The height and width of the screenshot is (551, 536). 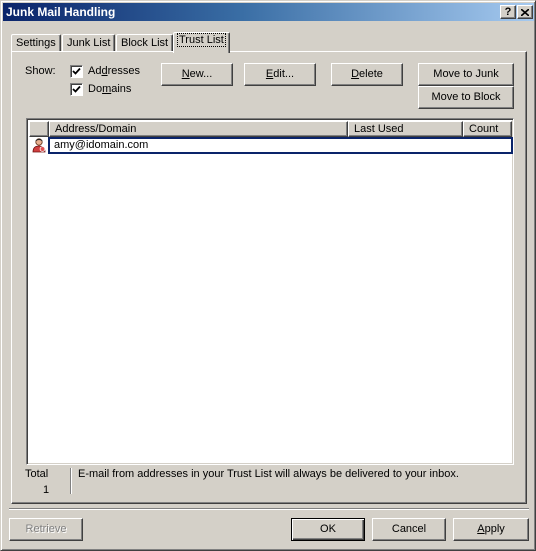 I want to click on column-header-count: Count, so click(x=487, y=129).